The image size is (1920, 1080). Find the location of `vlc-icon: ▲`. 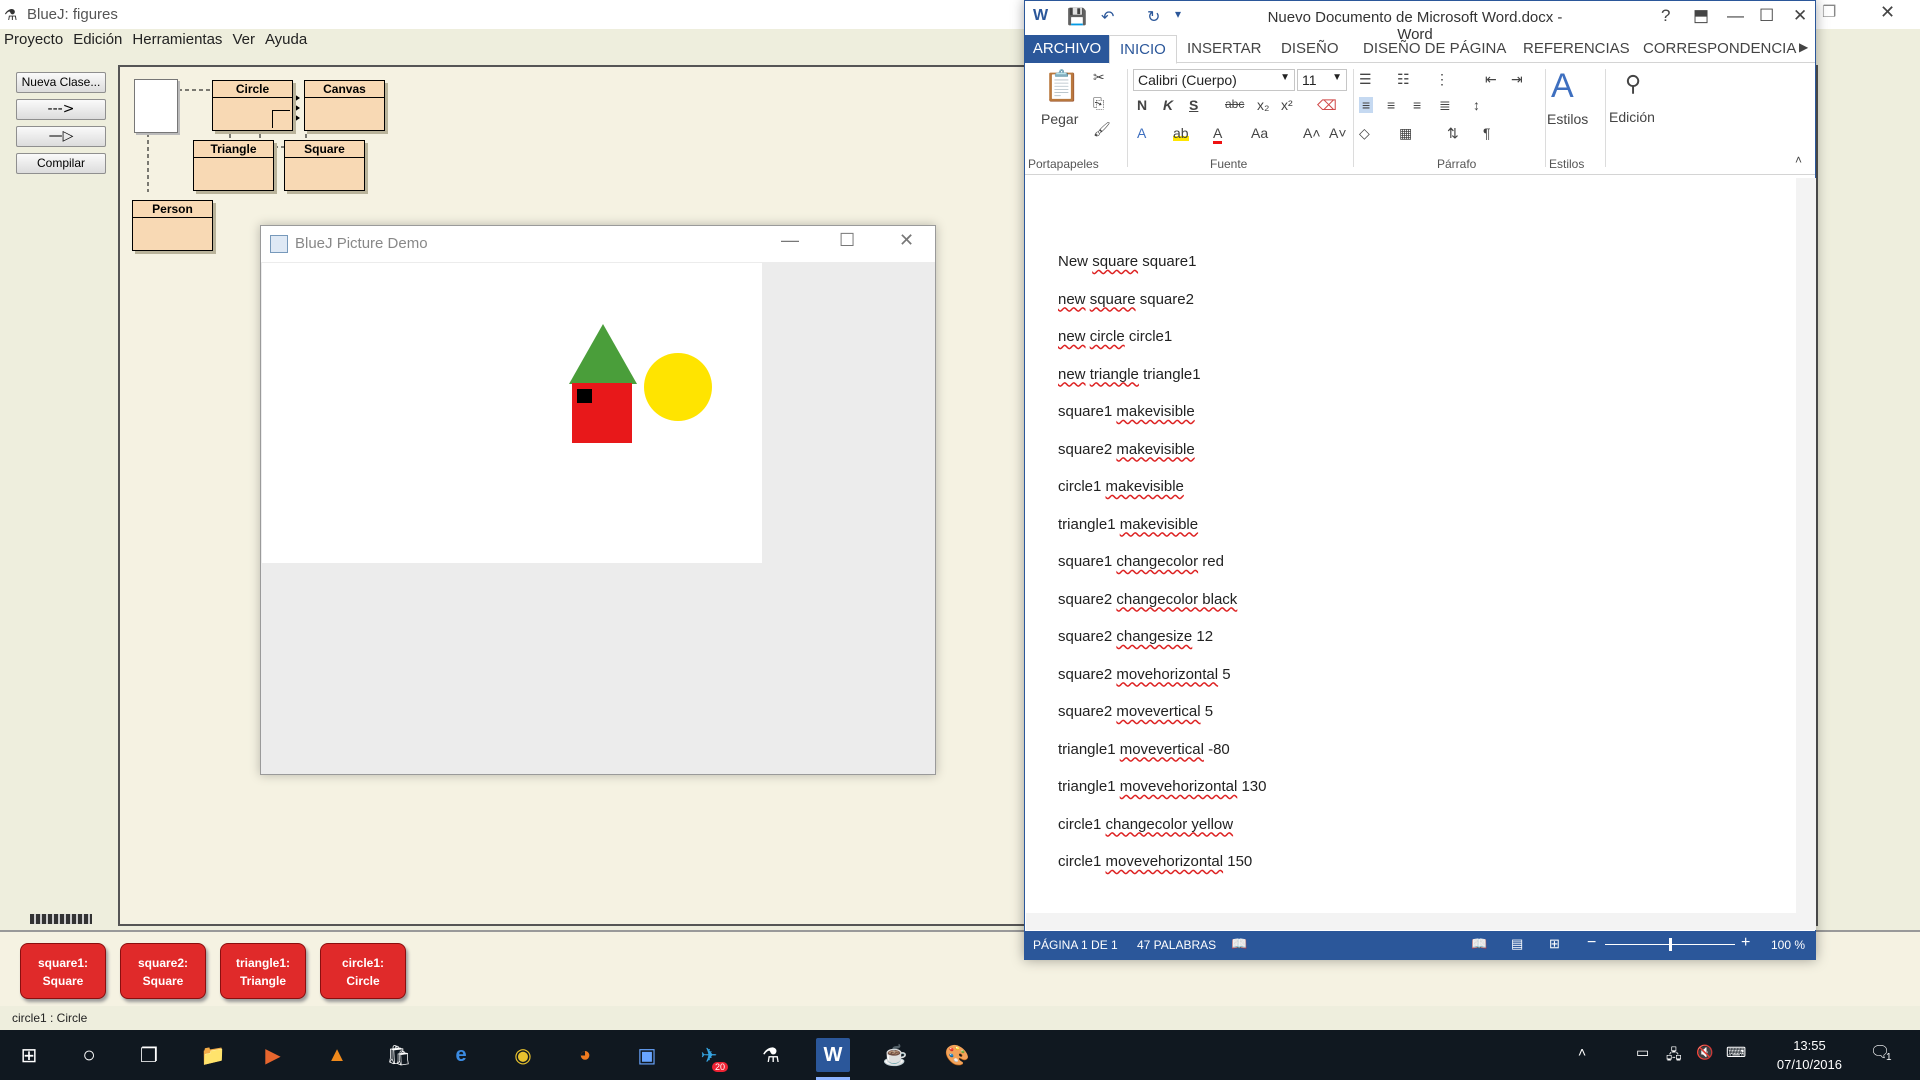

vlc-icon: ▲ is located at coordinates (337, 1055).